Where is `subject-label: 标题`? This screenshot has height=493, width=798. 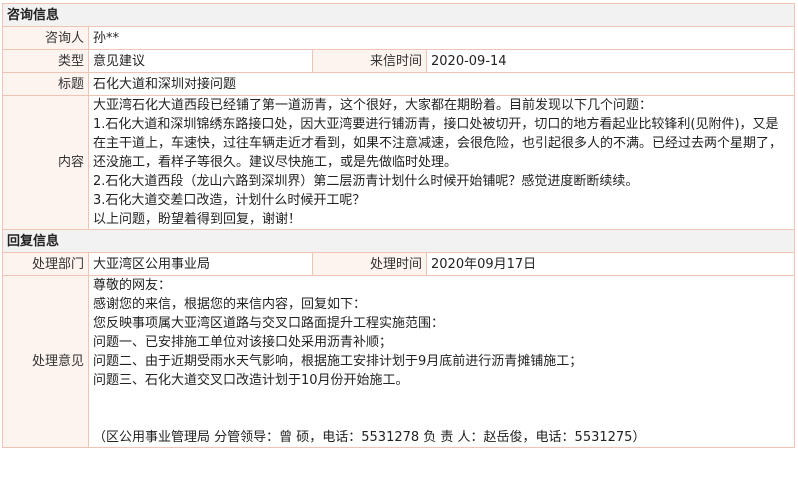
subject-label: 标题 is located at coordinates (45, 84).